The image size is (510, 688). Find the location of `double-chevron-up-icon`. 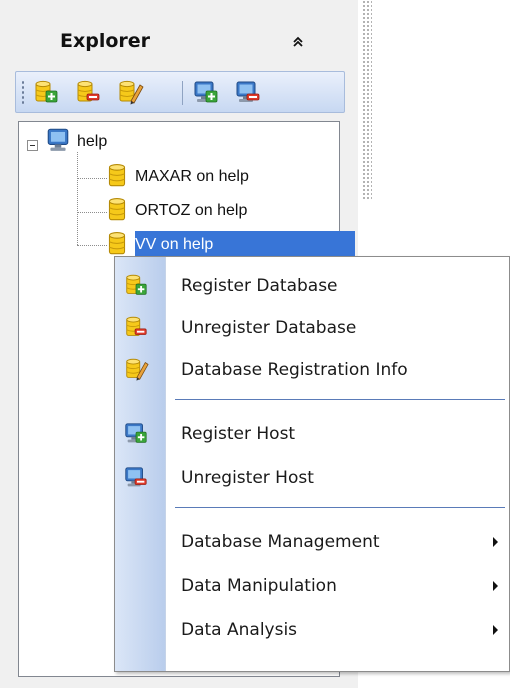

double-chevron-up-icon is located at coordinates (298, 42).